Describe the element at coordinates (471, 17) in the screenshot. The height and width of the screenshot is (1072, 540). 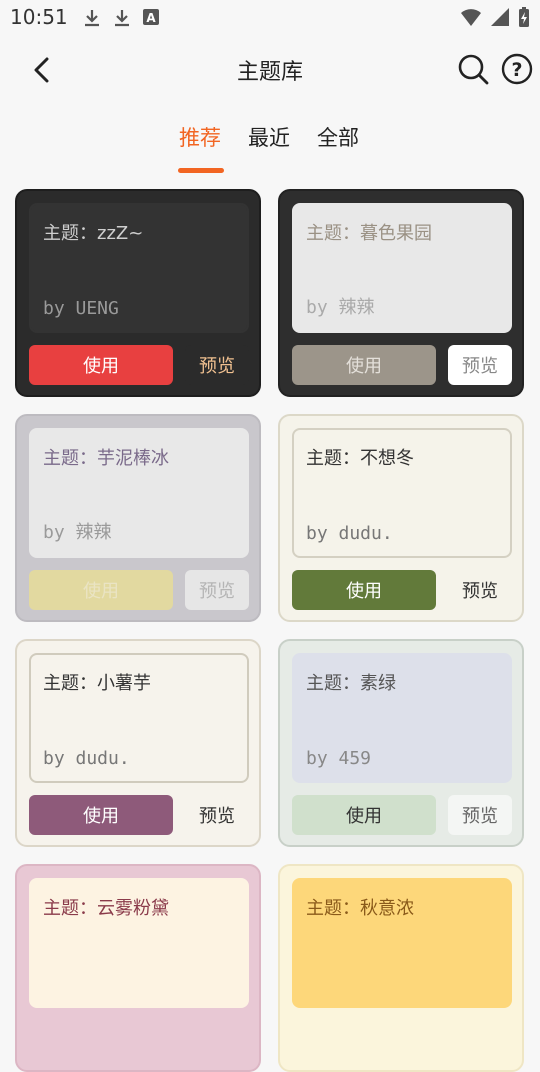
I see `wifi-icon` at that location.